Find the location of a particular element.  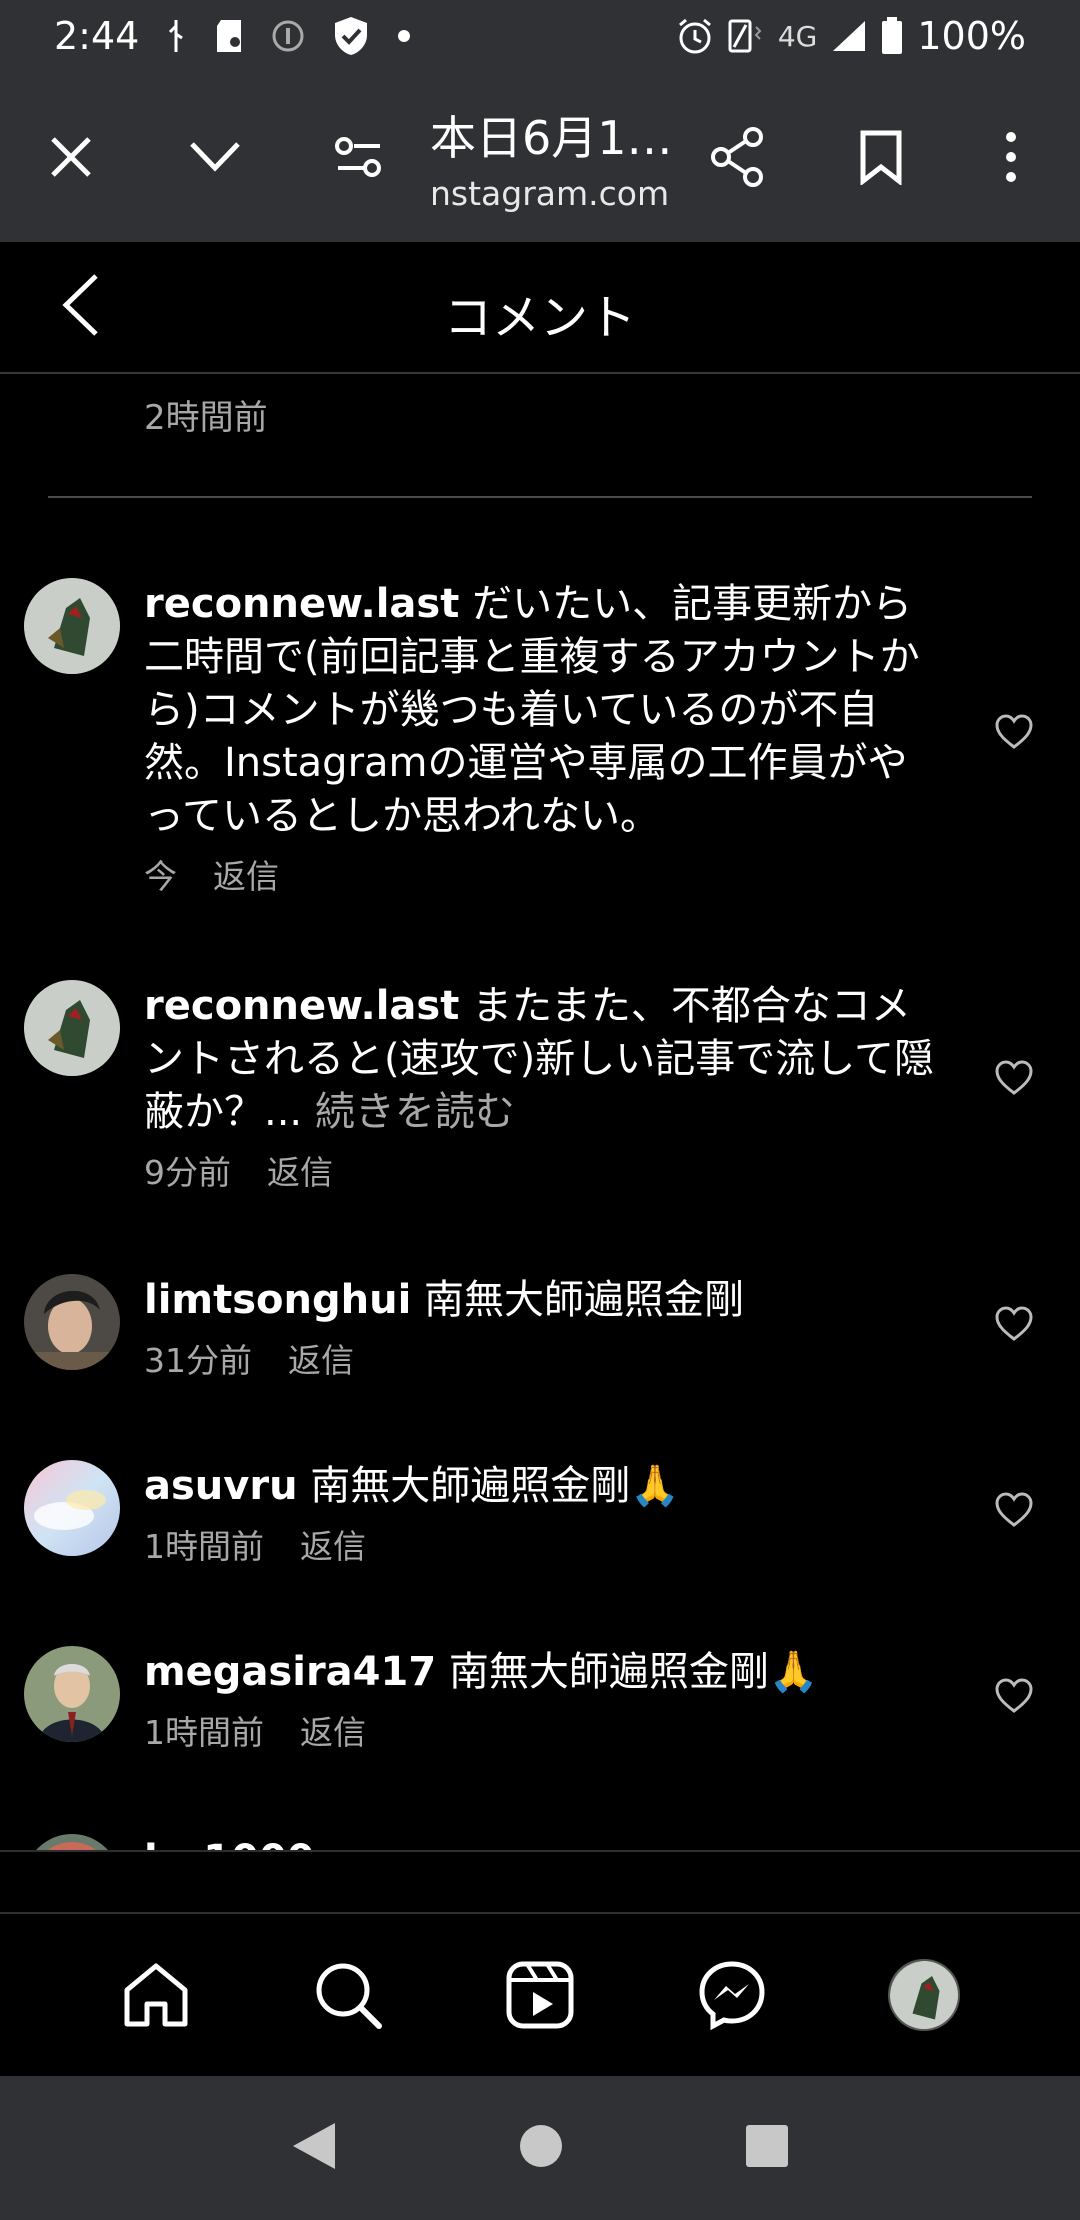

reels-icon is located at coordinates (540, 1995).